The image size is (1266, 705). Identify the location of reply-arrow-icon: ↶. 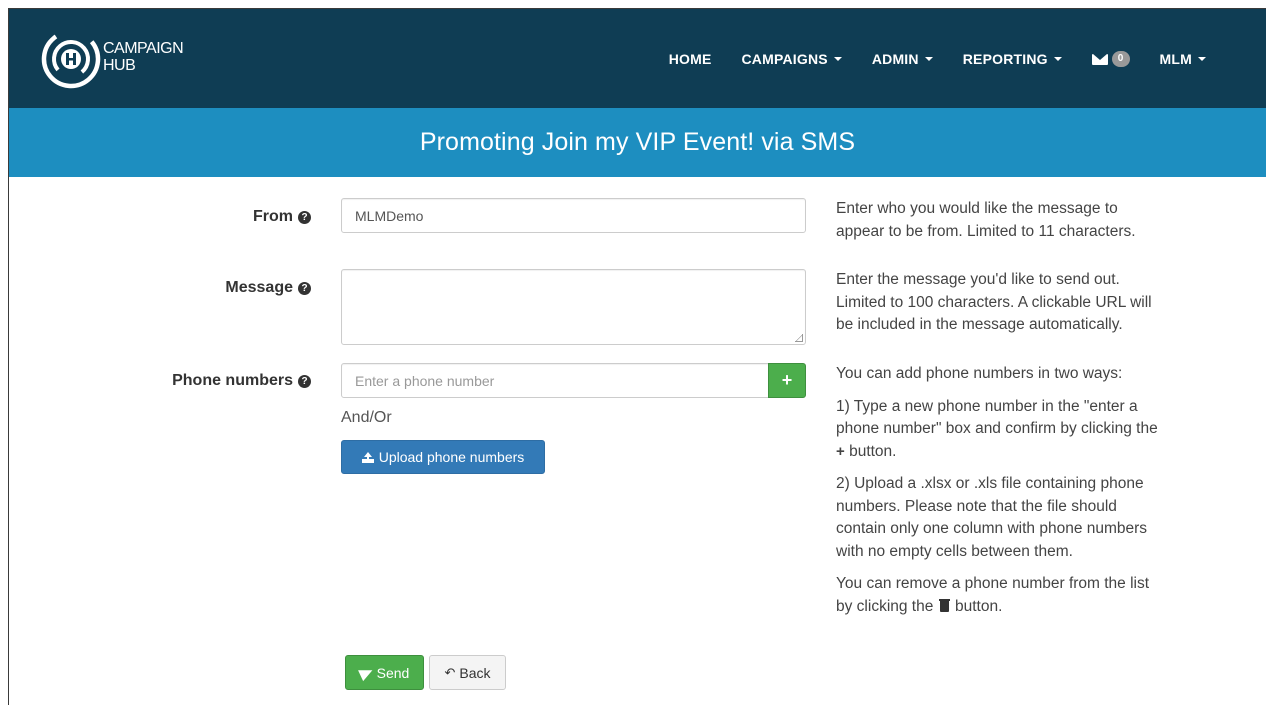
(450, 672).